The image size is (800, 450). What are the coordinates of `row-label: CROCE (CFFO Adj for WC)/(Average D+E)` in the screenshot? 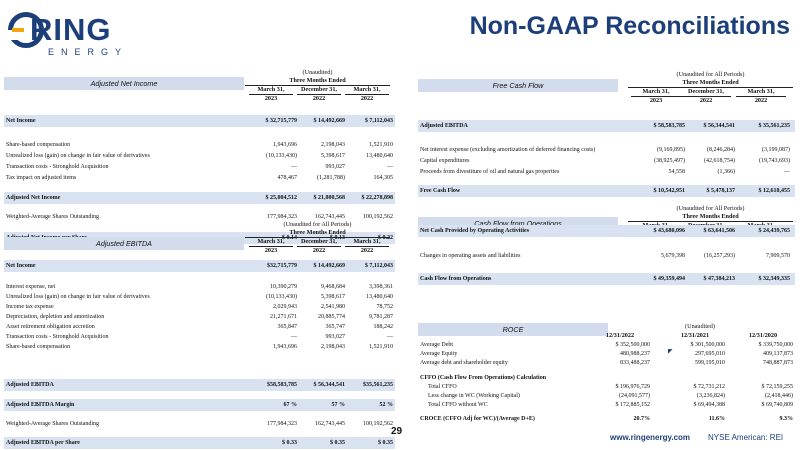 It's located at (477, 419).